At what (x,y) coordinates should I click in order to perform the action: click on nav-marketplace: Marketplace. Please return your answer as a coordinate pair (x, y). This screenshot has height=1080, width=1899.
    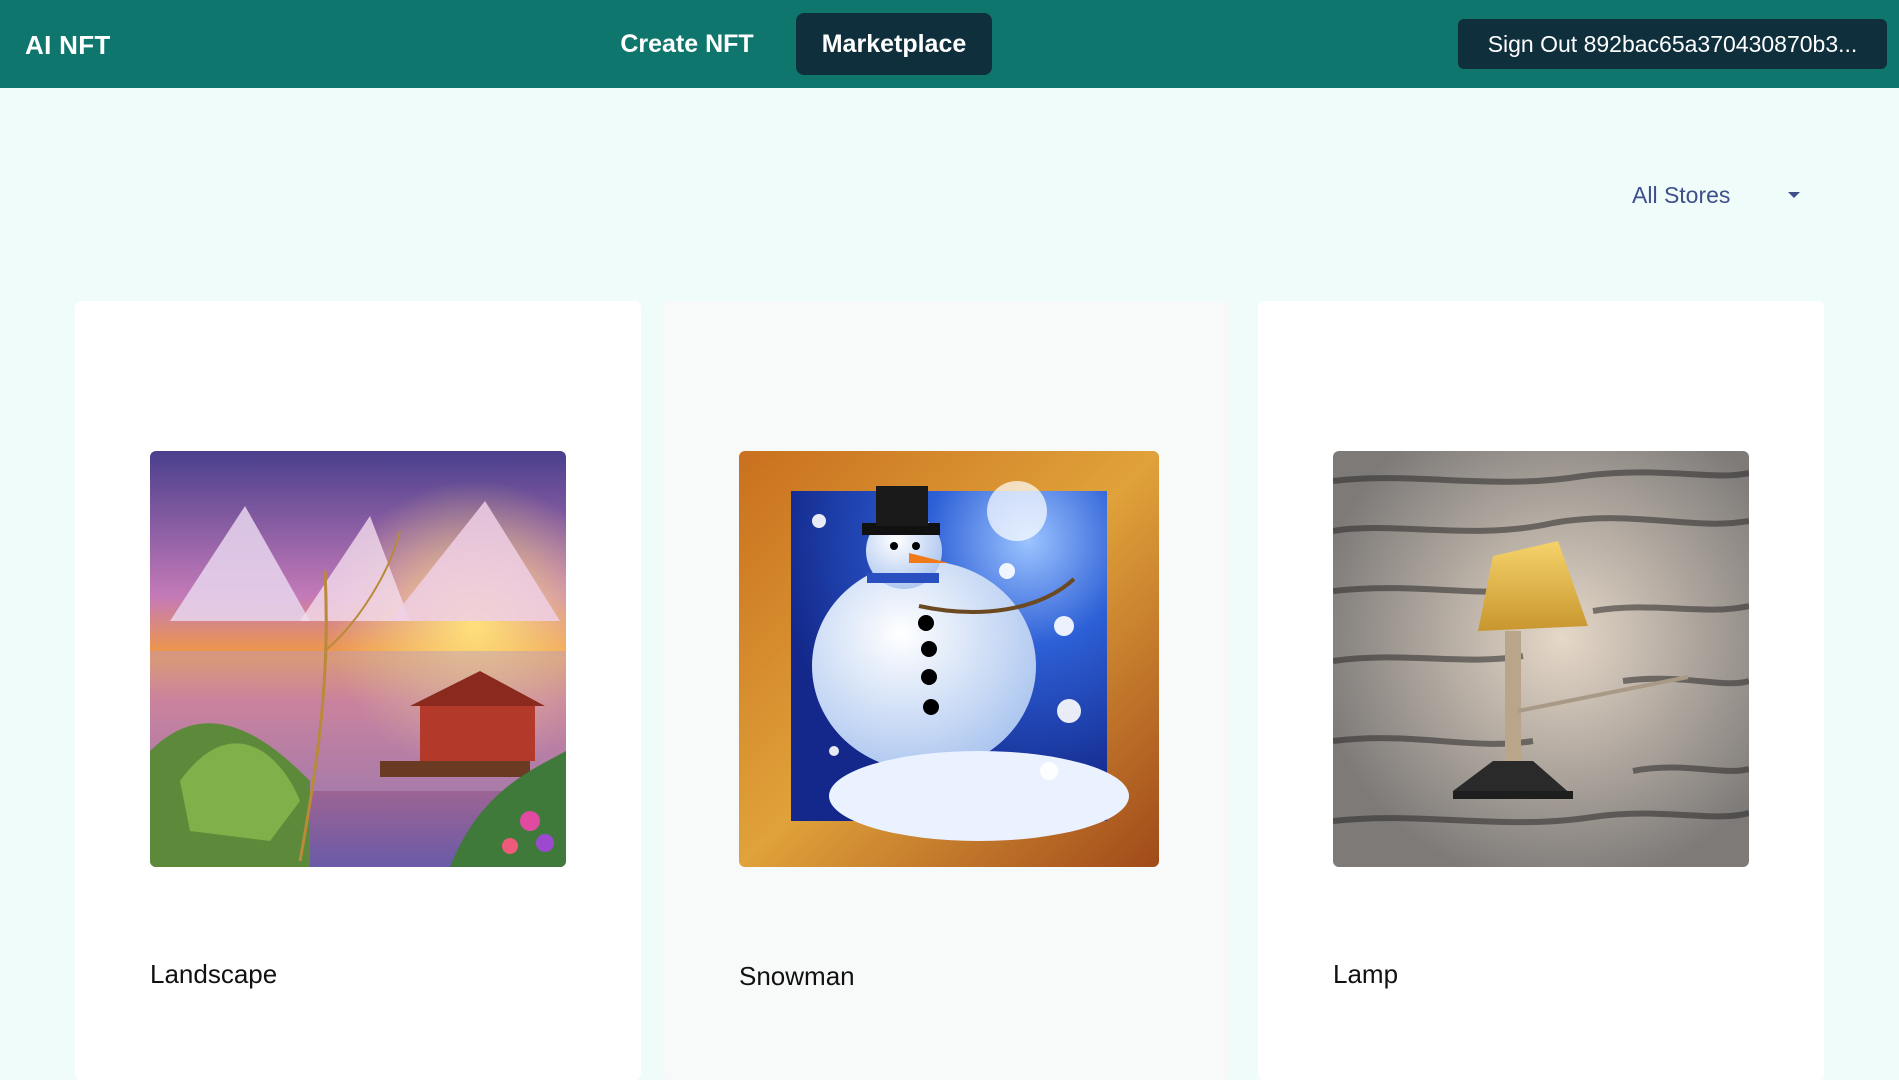
    Looking at the image, I should click on (894, 44).